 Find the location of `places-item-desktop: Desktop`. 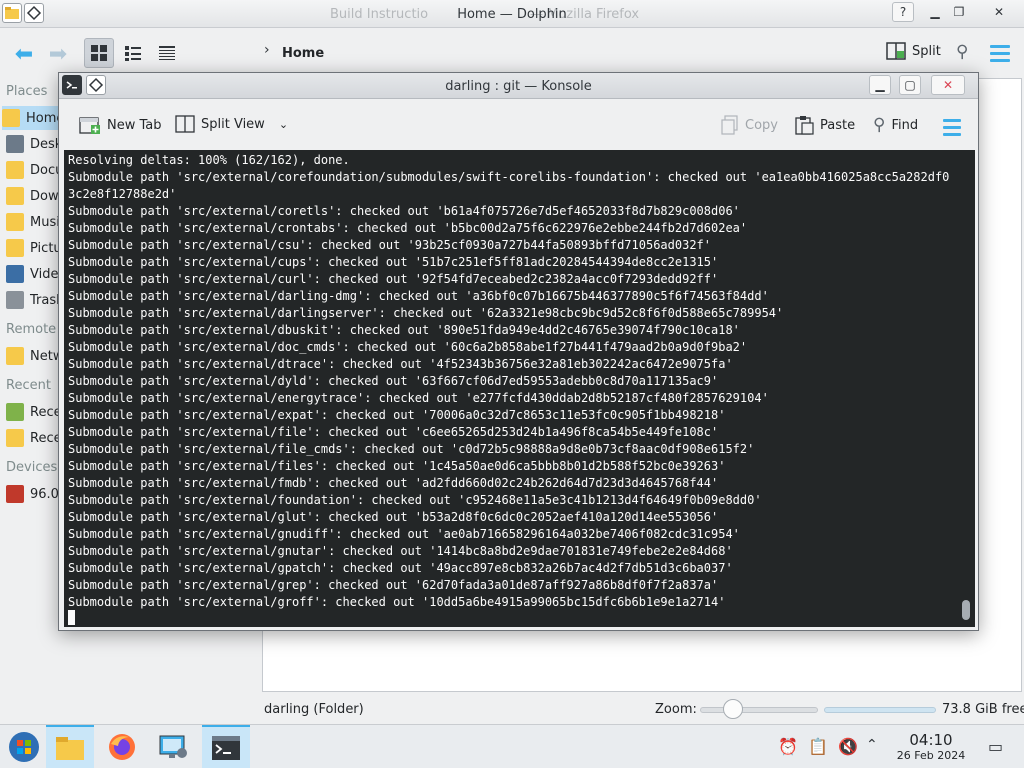

places-item-desktop: Desktop is located at coordinates (34, 144).